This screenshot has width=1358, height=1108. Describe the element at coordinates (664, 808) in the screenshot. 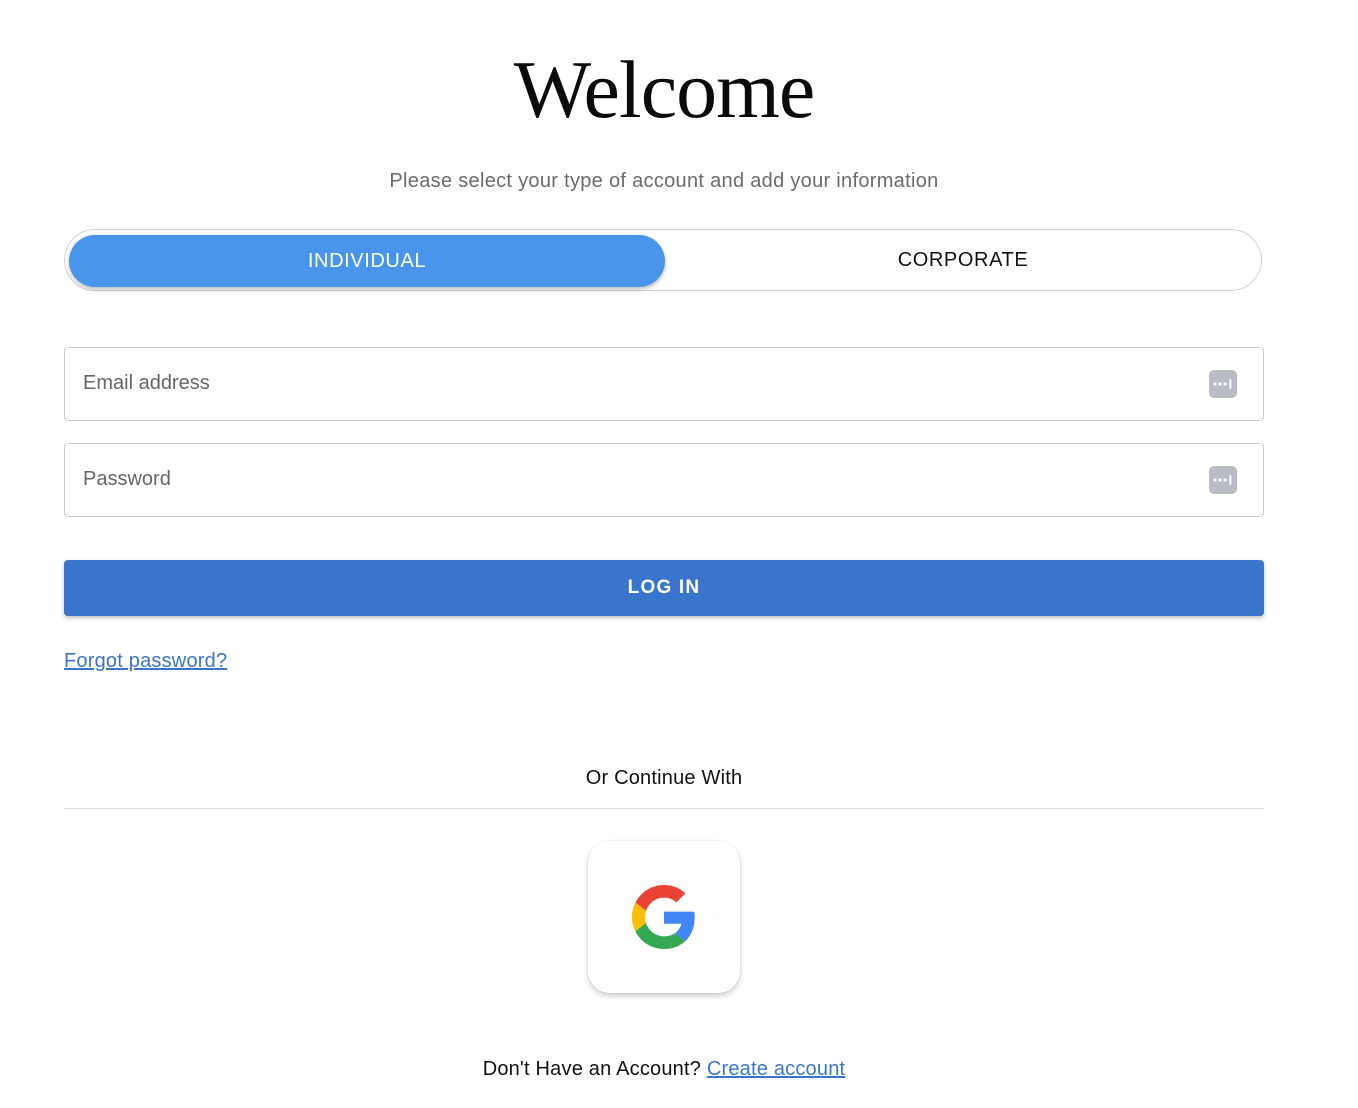

I see `divider` at that location.